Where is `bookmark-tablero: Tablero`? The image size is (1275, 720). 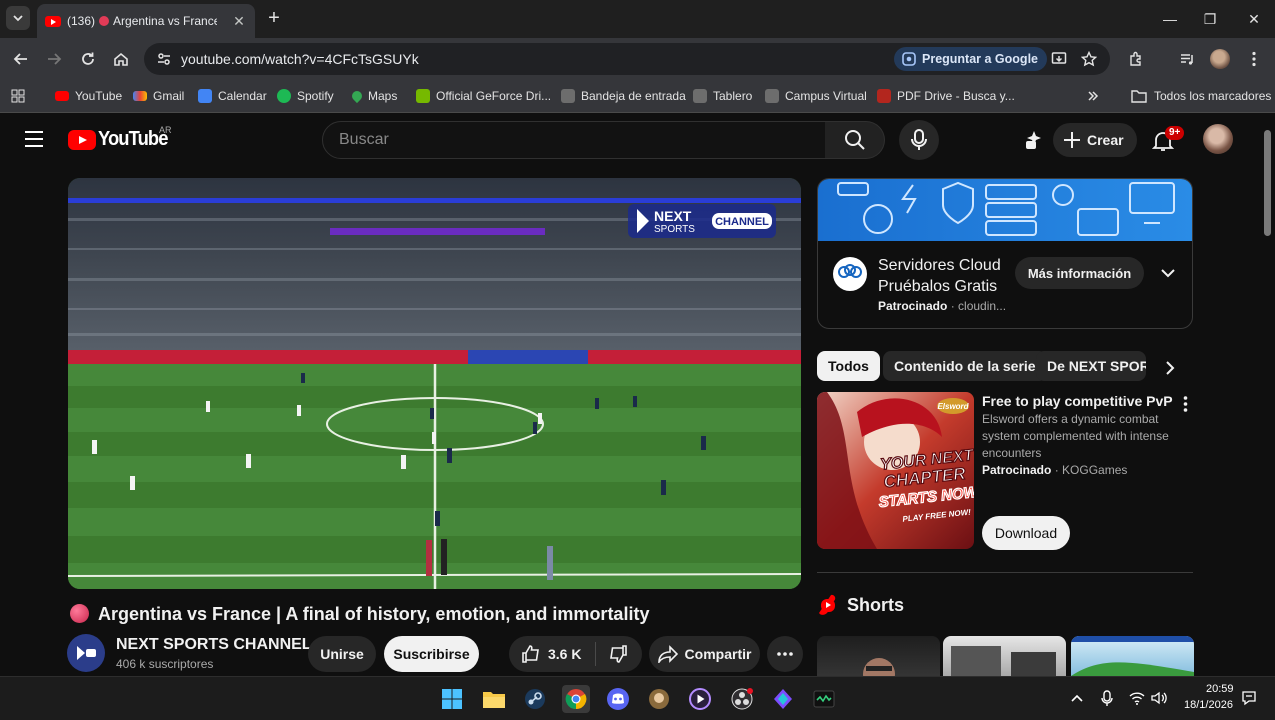 bookmark-tablero: Tablero is located at coordinates (722, 96).